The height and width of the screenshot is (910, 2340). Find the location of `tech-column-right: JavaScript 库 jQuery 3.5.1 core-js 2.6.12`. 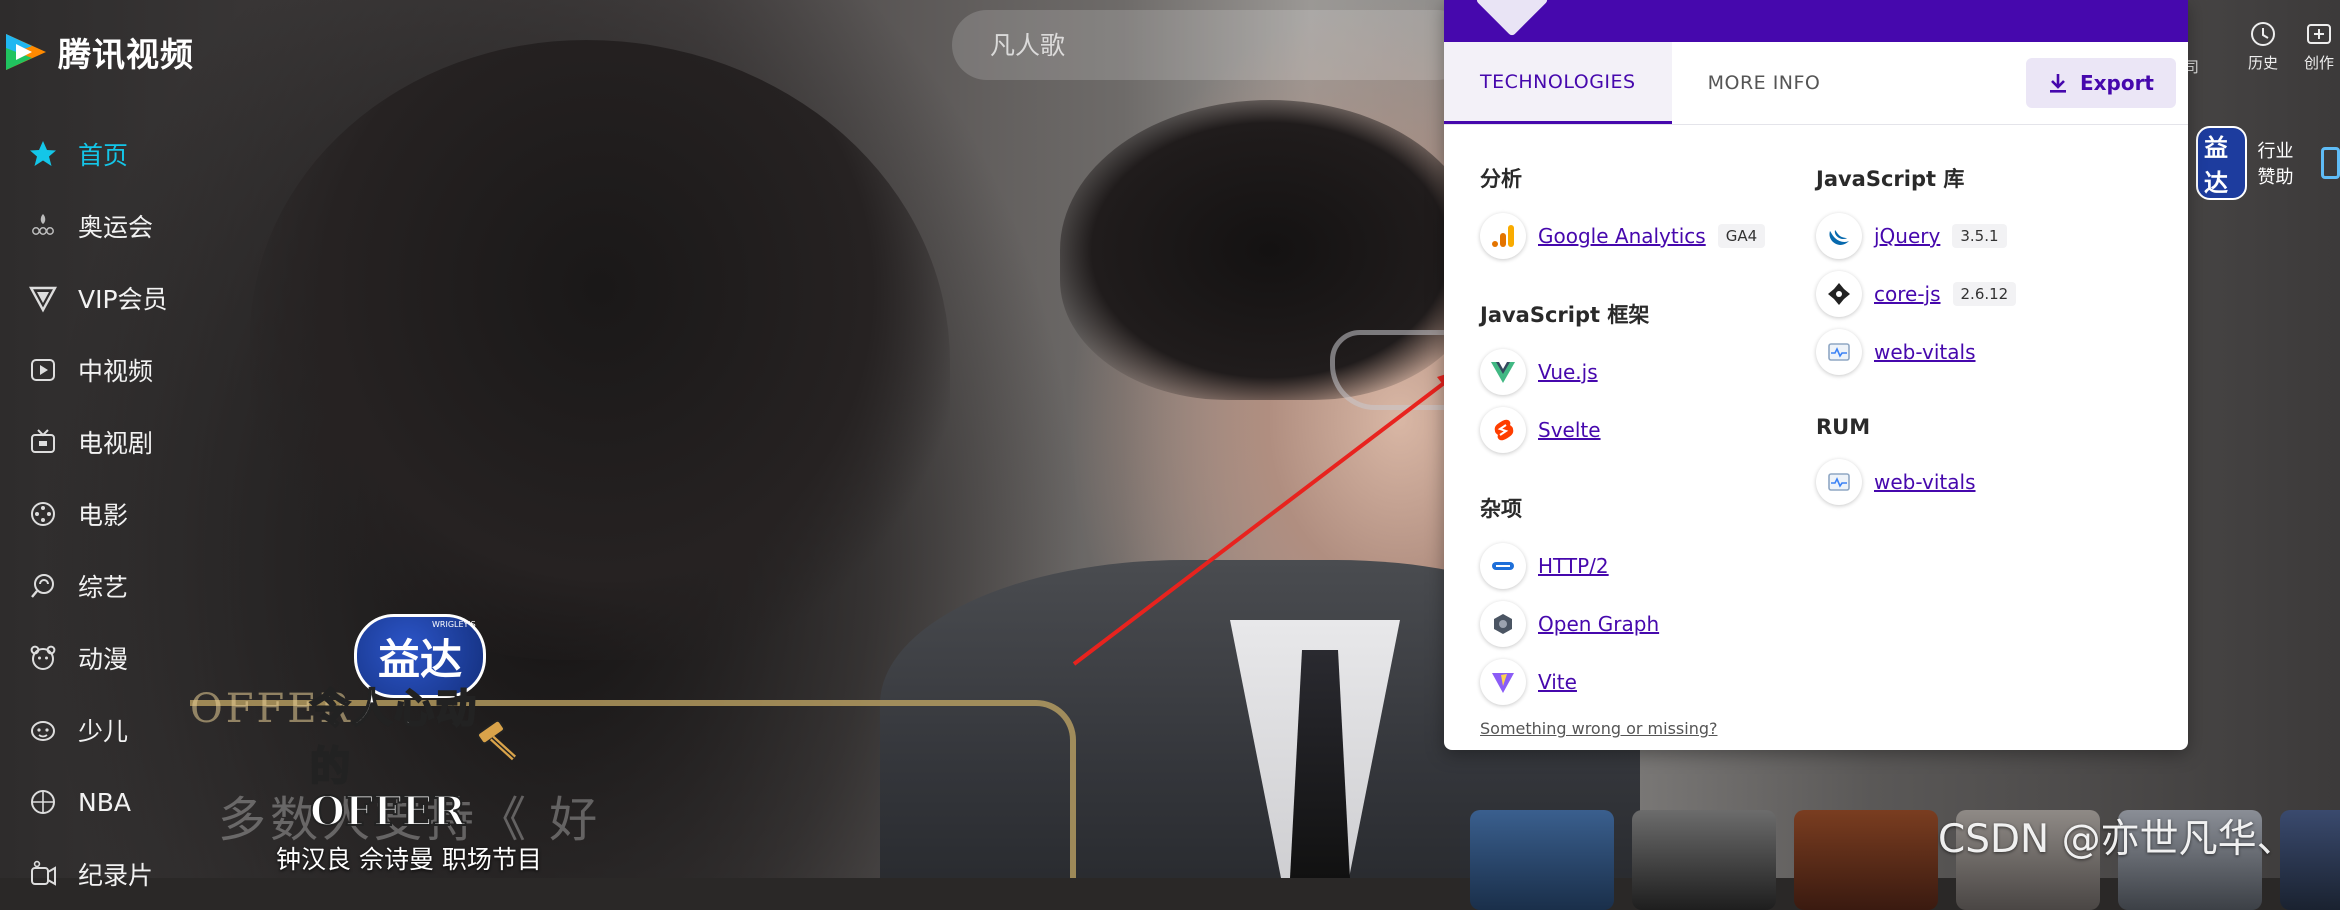

tech-column-right: JavaScript 库 jQuery 3.5.1 core-js 2.6.12 is located at coordinates (1984, 431).